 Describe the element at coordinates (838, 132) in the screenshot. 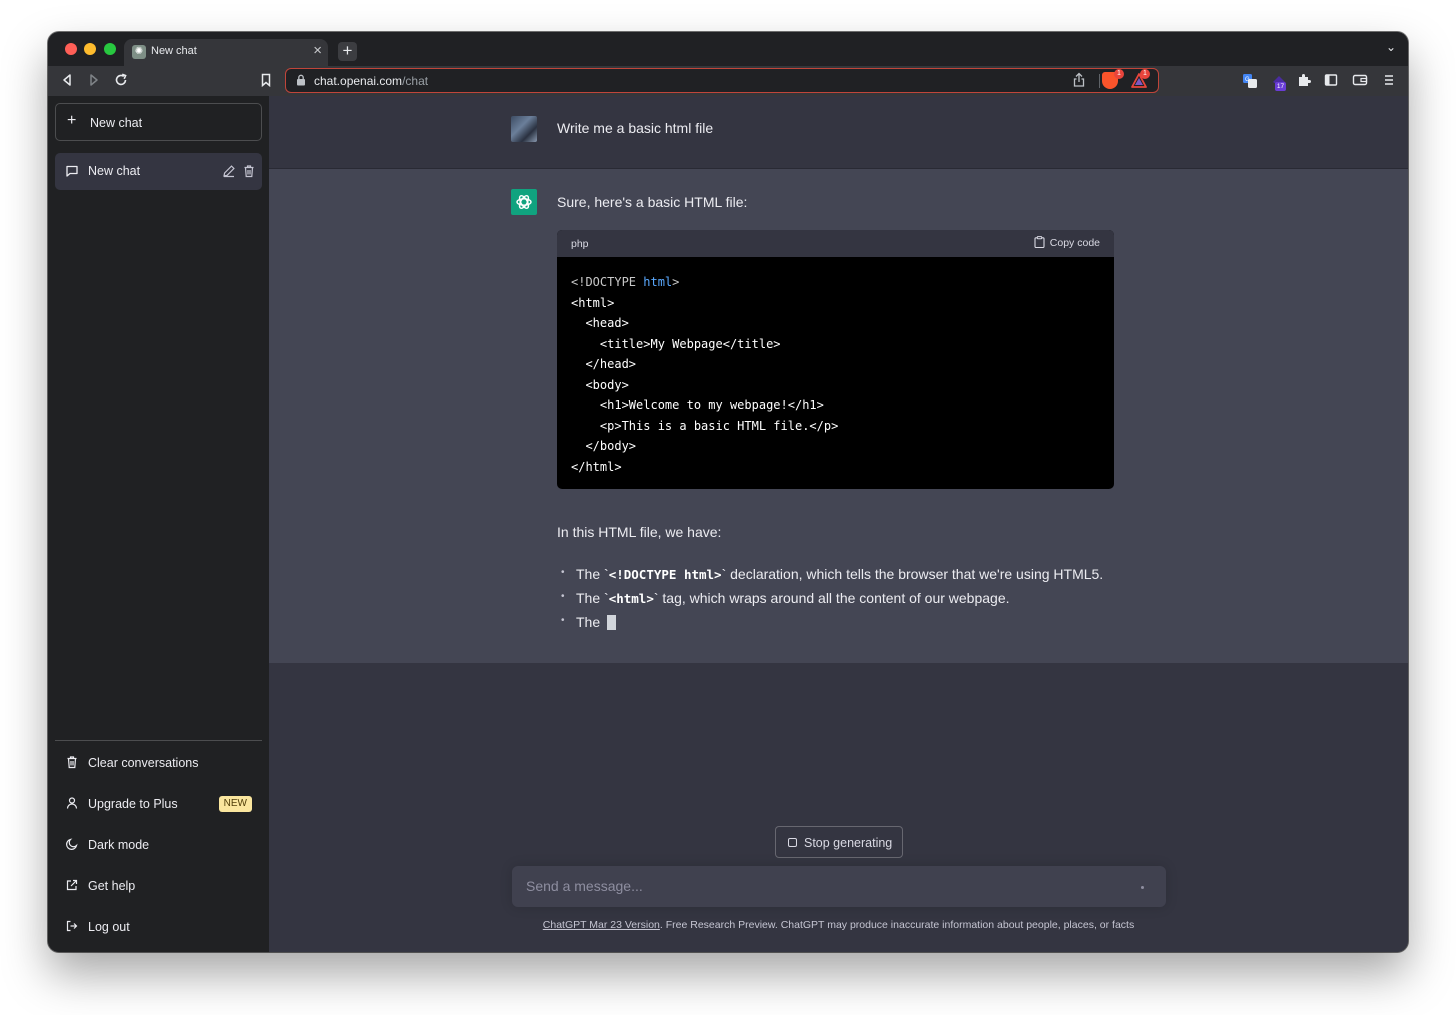

I see `user-message-row: Write me a basic html file` at that location.